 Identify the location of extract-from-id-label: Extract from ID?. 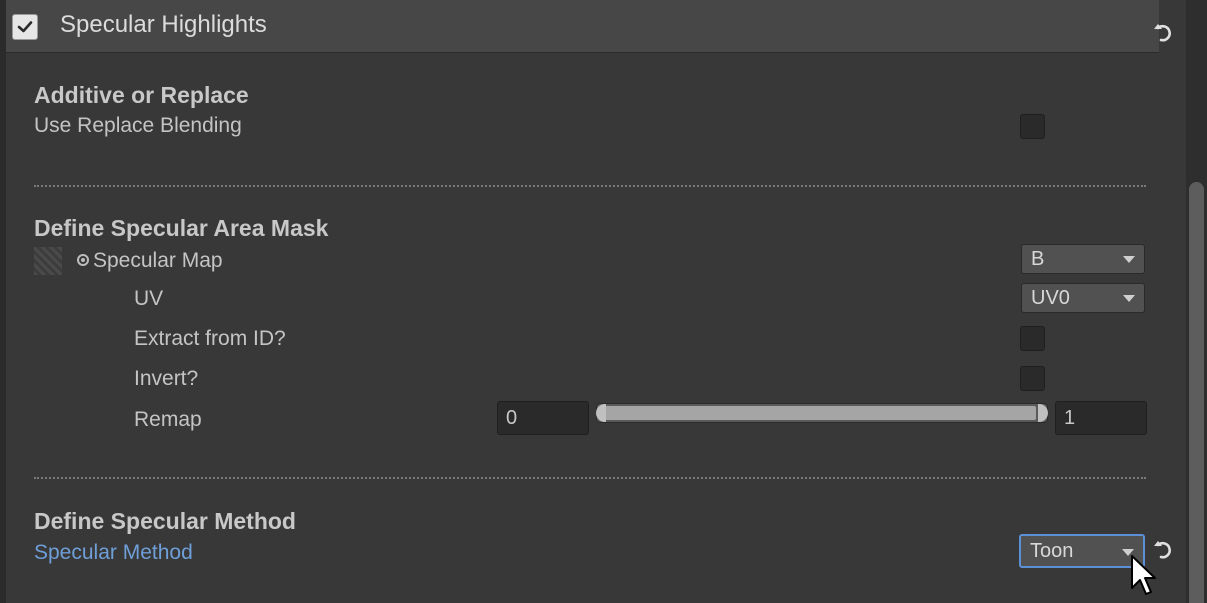
(210, 338).